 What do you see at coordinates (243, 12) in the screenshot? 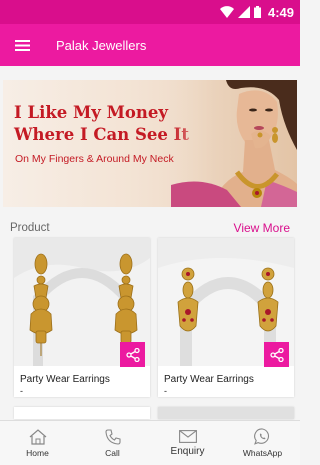
I see `signal-icon` at bounding box center [243, 12].